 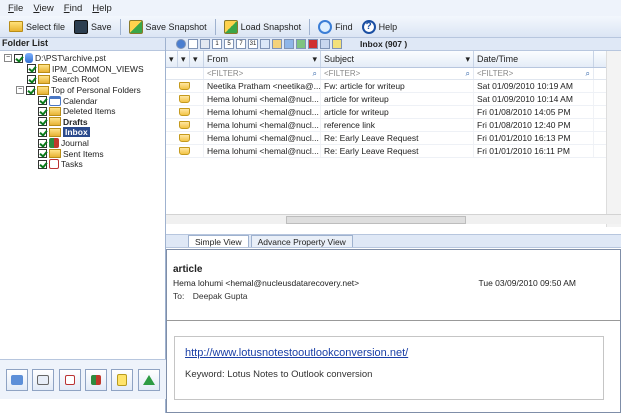 I want to click on nav-contacts-button, so click(x=43, y=379).